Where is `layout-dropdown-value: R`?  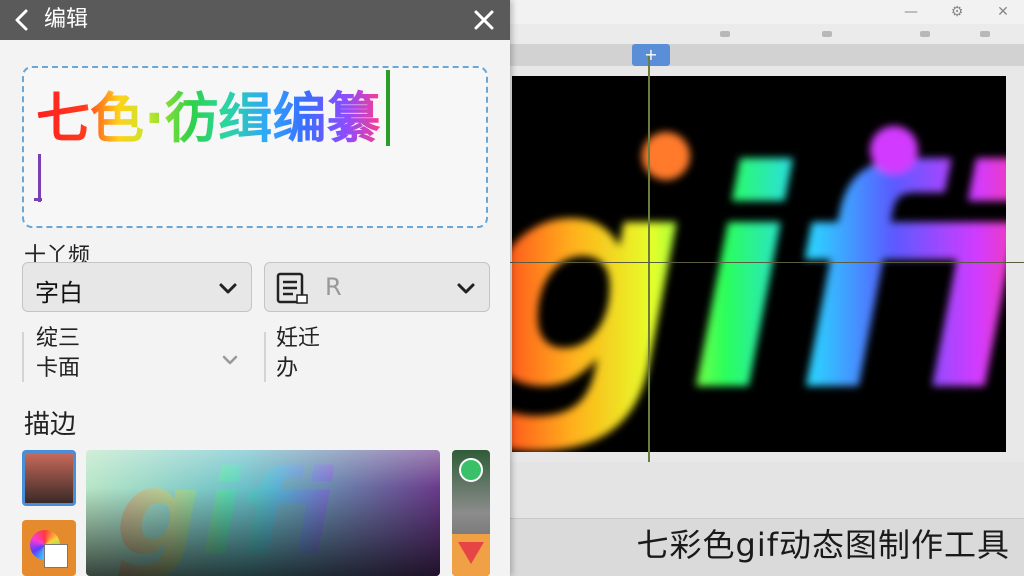 layout-dropdown-value: R is located at coordinates (333, 287).